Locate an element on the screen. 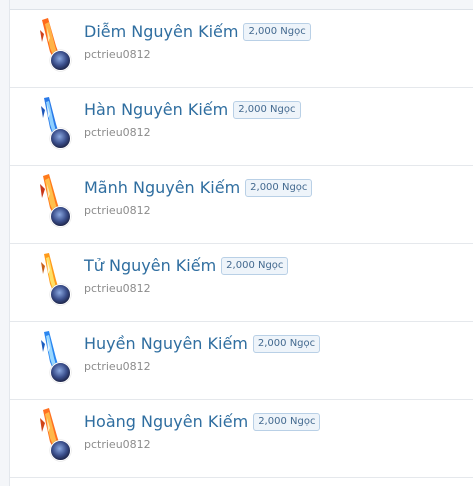 This screenshot has width=473, height=486. item-title: Tử Nguyên Kiếm is located at coordinates (150, 265).